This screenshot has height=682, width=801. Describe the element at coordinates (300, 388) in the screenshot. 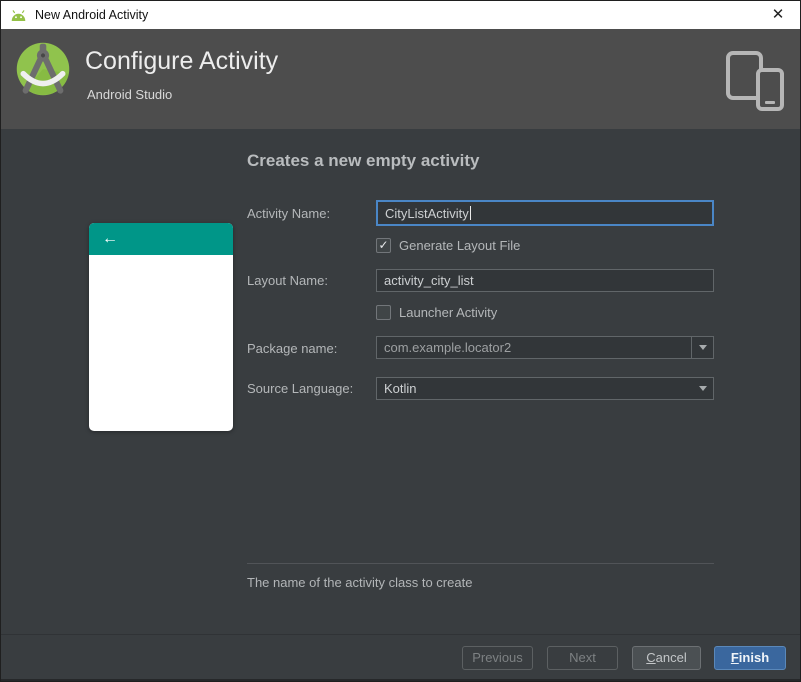

I see `source-language-label: Source Language:` at that location.